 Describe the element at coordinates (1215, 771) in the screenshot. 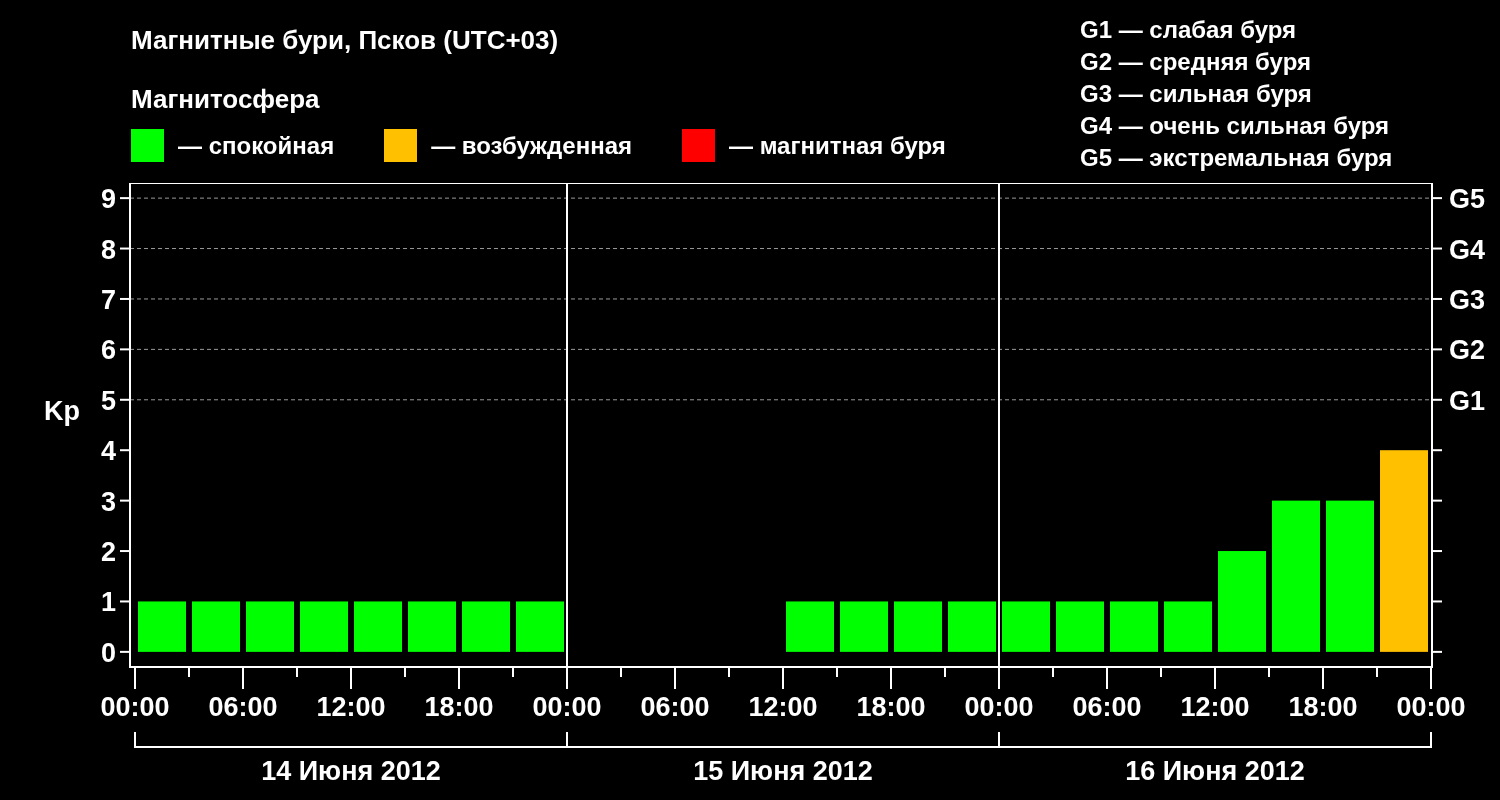

I see `date-label: 16 Июня 2012` at that location.